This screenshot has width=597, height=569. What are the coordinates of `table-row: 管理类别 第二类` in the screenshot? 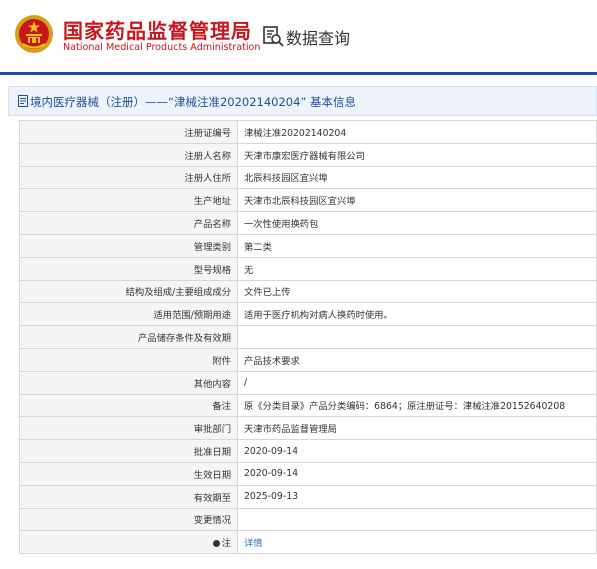 It's located at (308, 245).